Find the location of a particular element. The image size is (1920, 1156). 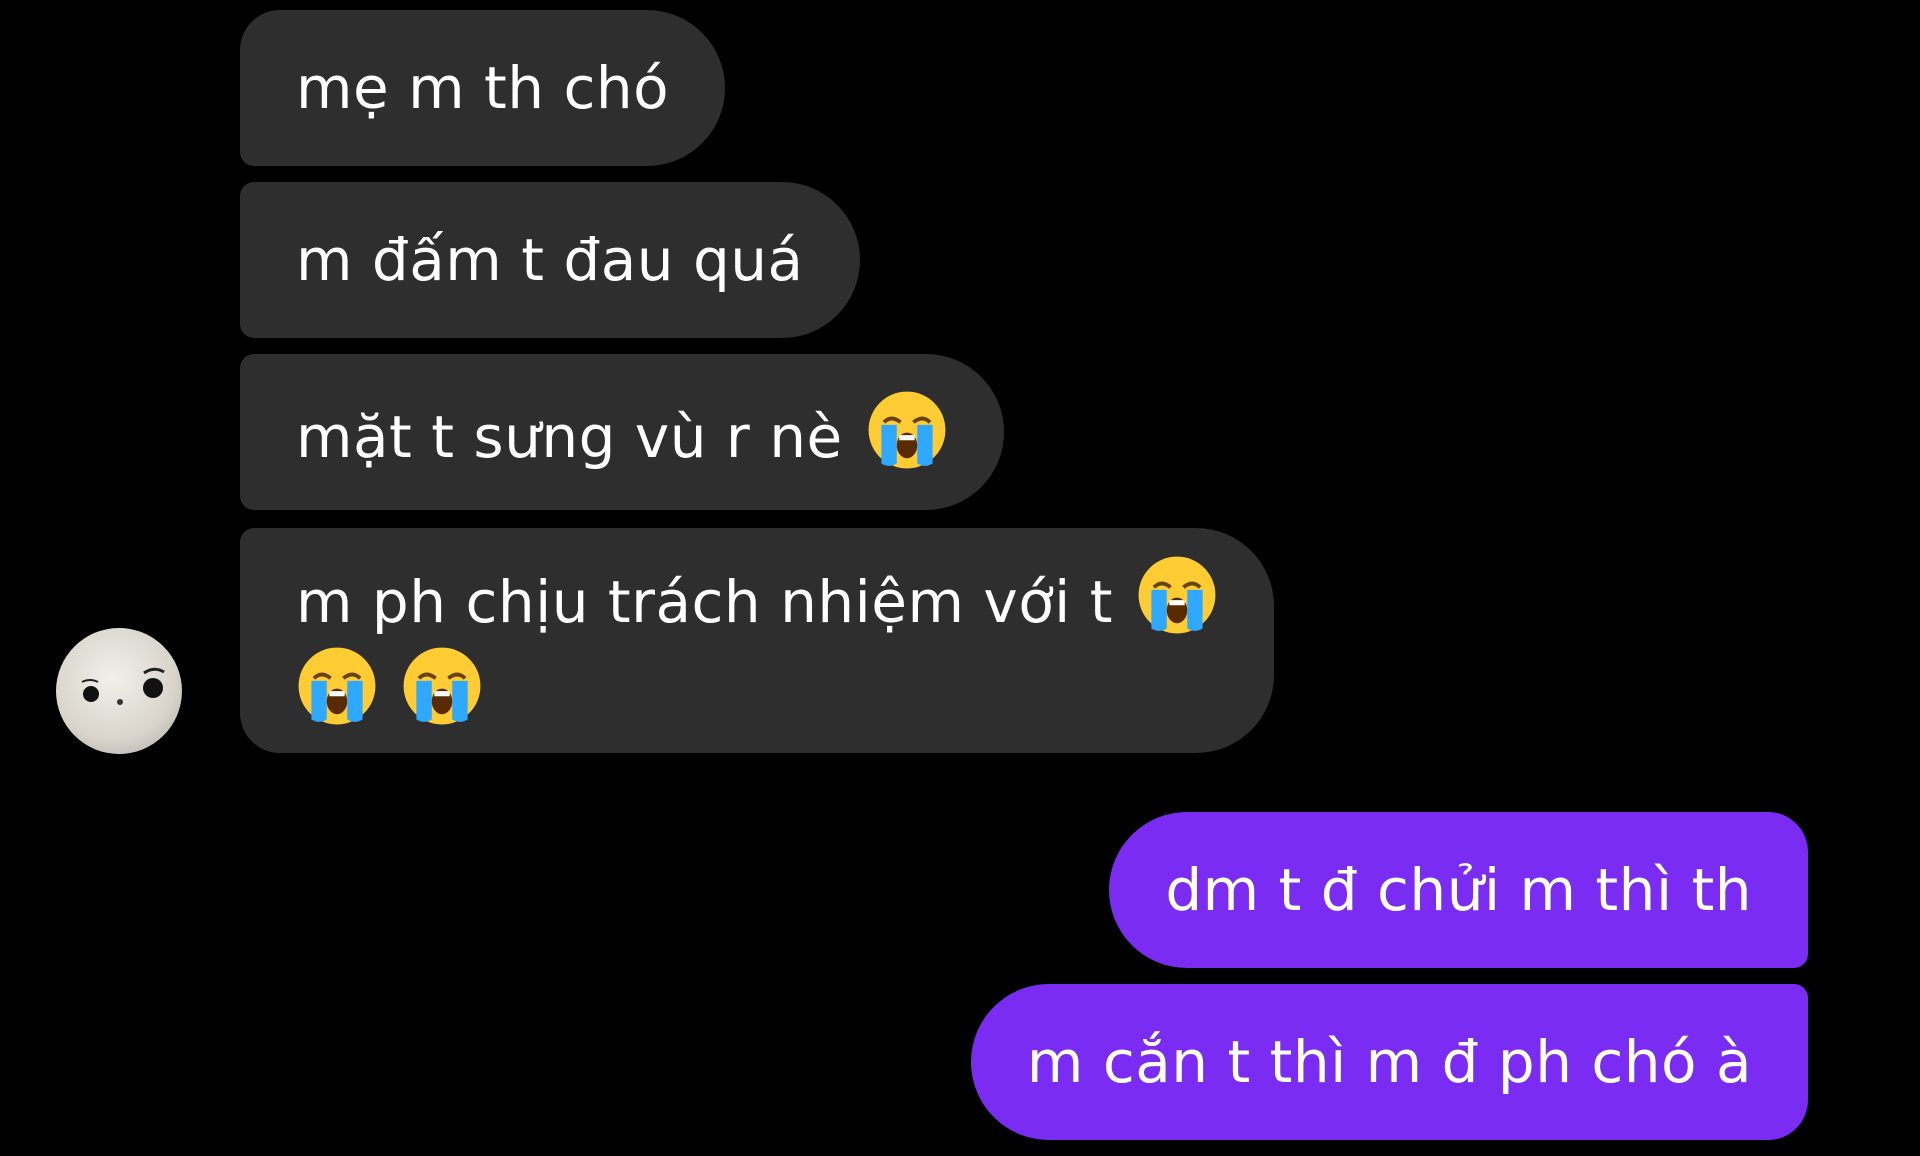

avatar-face-icon is located at coordinates (123, 686).